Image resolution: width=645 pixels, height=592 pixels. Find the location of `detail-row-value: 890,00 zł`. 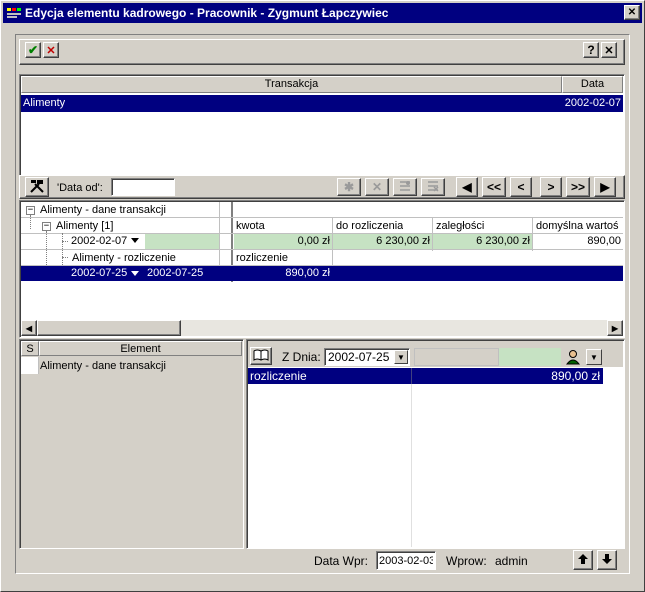

detail-row-value: 890,00 zł is located at coordinates (575, 376).